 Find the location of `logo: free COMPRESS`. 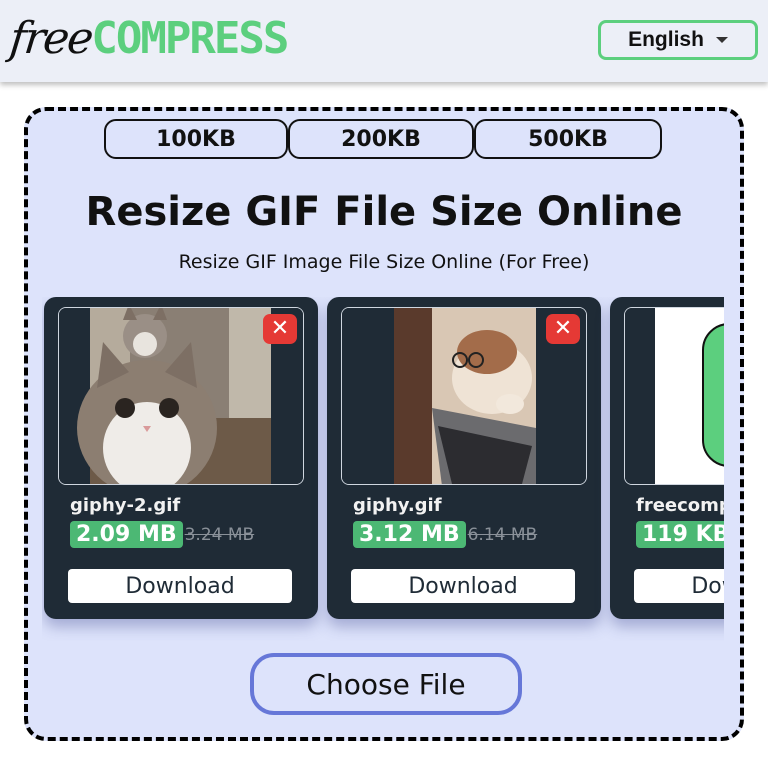

logo: free COMPRESS is located at coordinates (148, 39).